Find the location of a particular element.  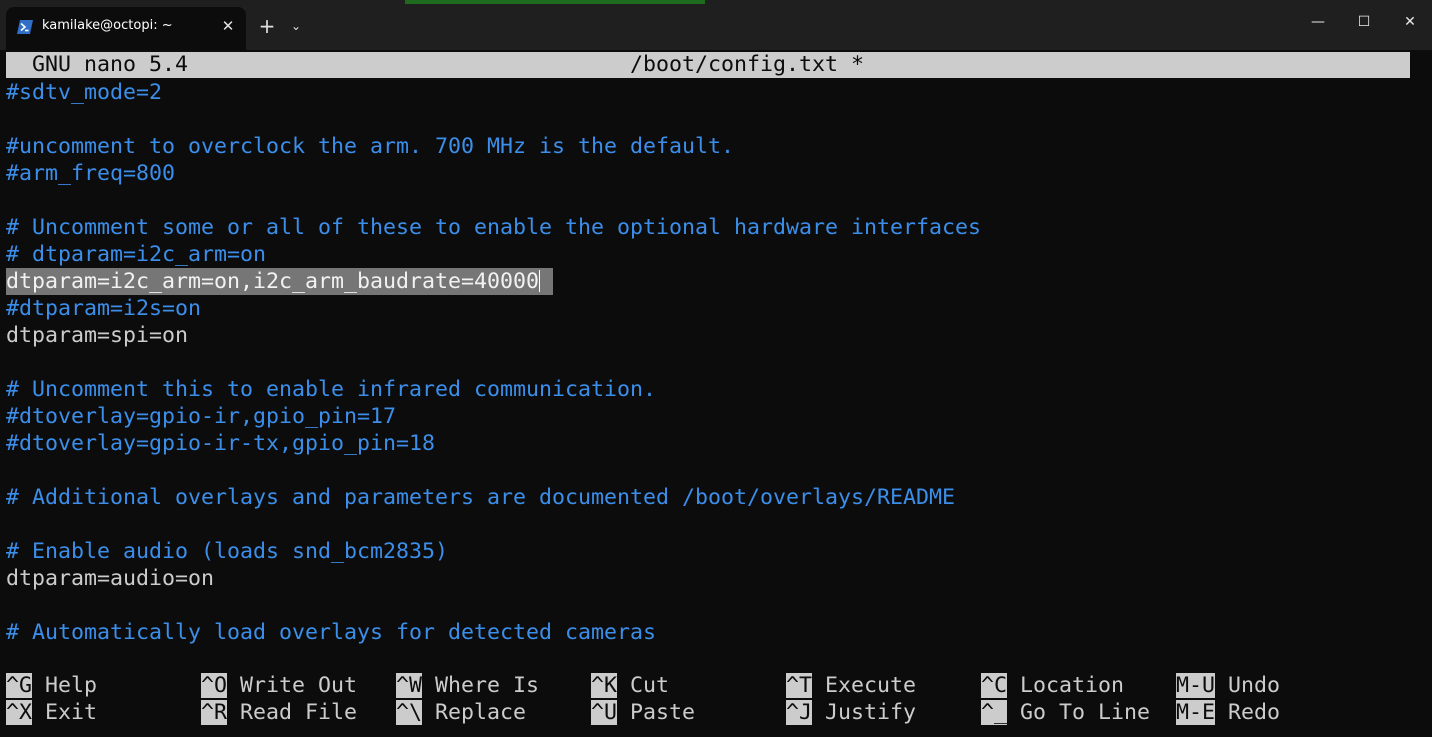

shortcut-label: Execute is located at coordinates (871, 685).